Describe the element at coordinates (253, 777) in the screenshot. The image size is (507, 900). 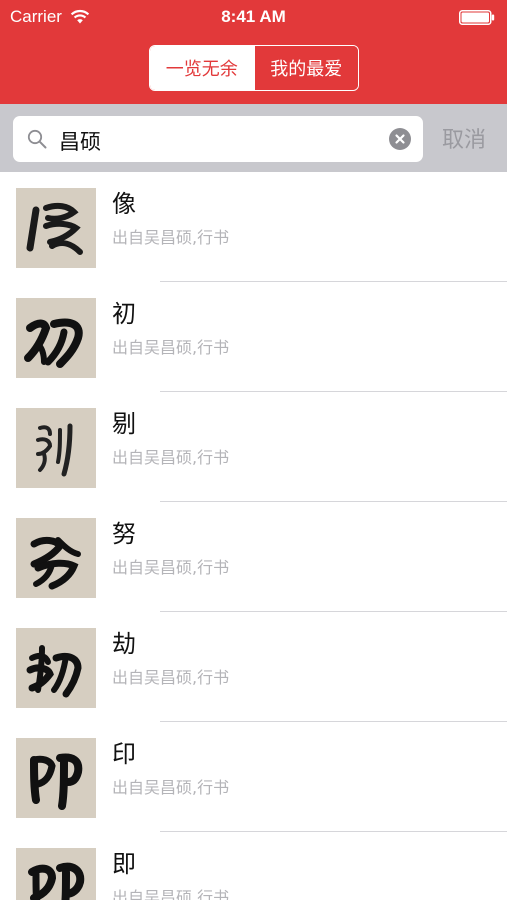
I see `list-item: 印 出自吴昌硕,行书` at that location.